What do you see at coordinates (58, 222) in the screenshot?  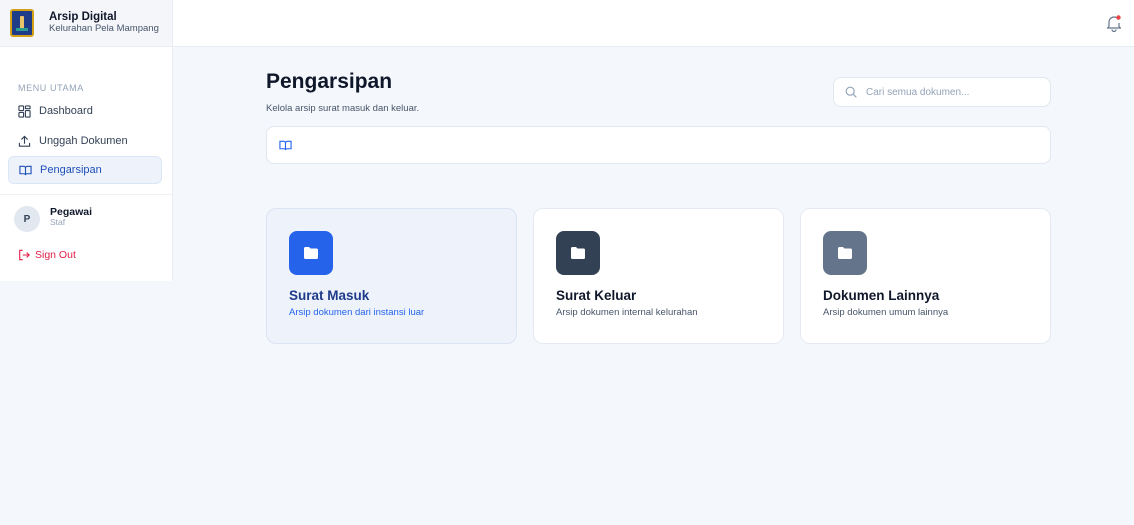 I see `user-role: Staf` at bounding box center [58, 222].